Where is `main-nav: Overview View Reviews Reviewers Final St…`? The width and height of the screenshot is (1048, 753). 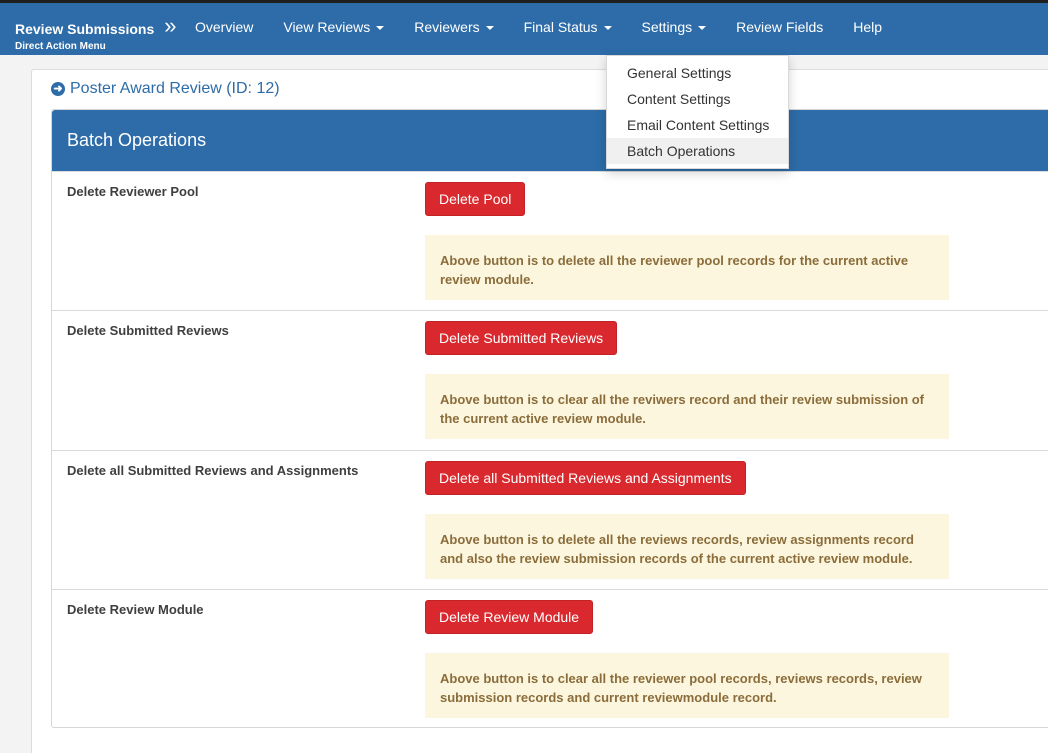
main-nav: Overview View Reviews Reviewers Final St… is located at coordinates (538, 29).